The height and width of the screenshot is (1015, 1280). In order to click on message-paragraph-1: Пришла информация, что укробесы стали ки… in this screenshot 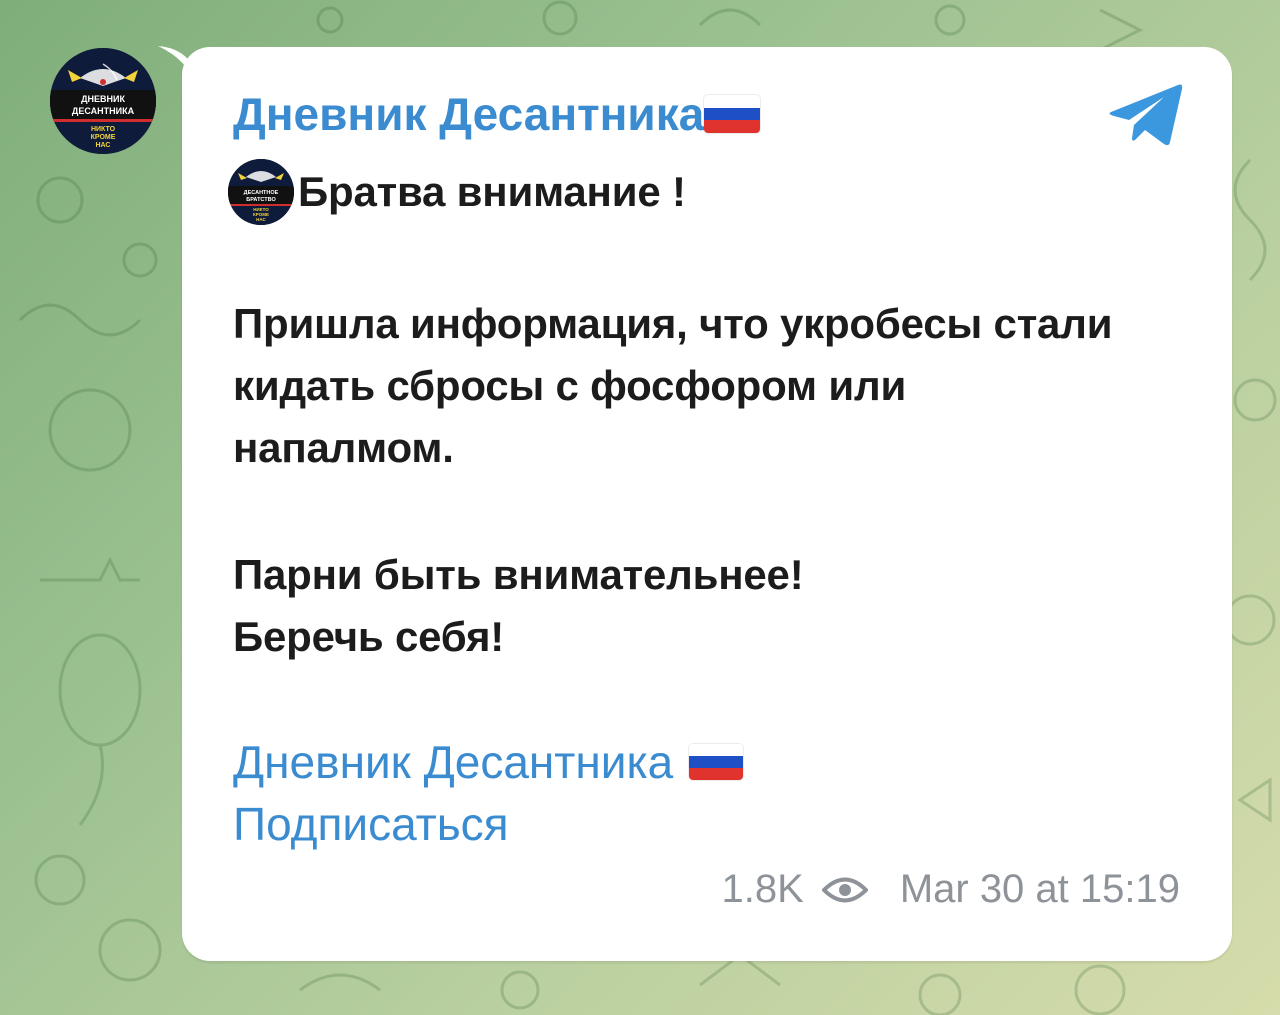, I will do `click(718, 386)`.